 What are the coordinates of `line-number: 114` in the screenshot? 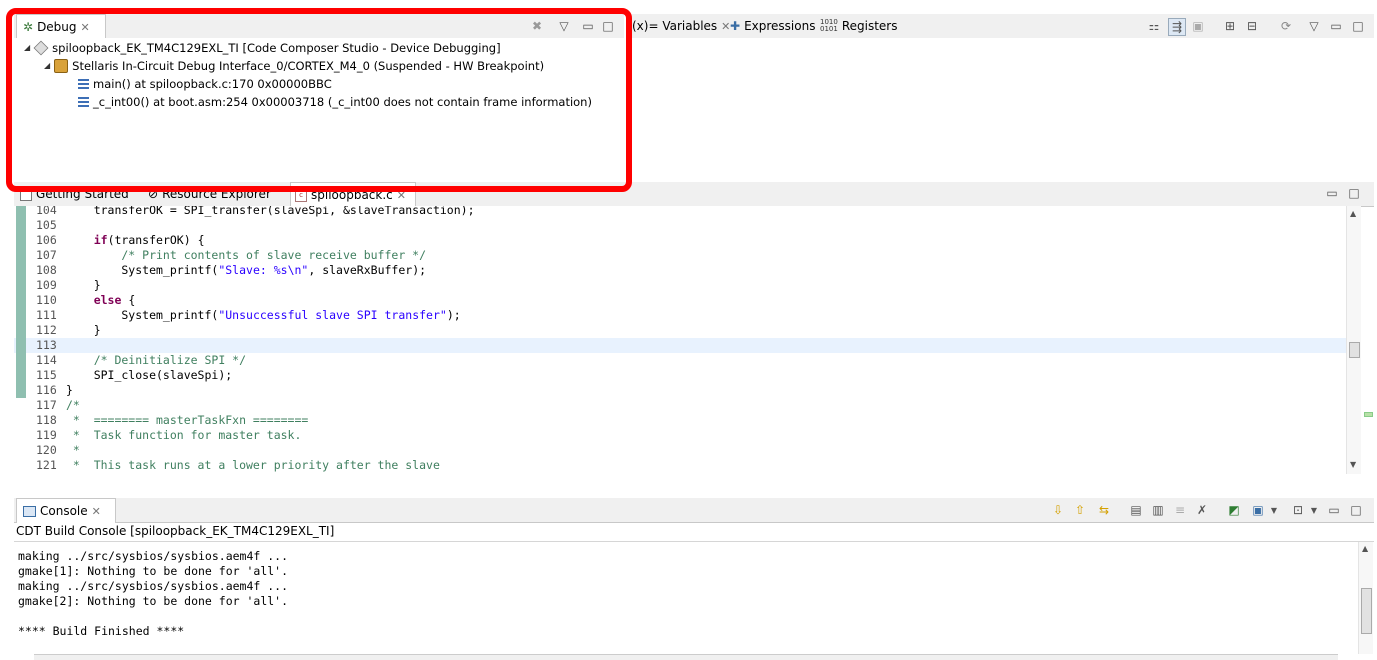 It's located at (46, 360).